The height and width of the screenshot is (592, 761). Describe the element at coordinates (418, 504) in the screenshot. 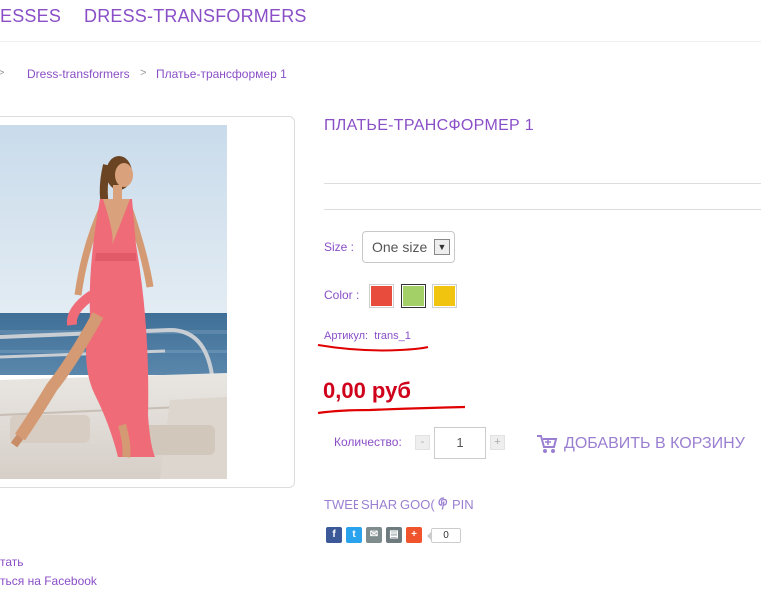

I see `google-plus-link: GOO(` at that location.